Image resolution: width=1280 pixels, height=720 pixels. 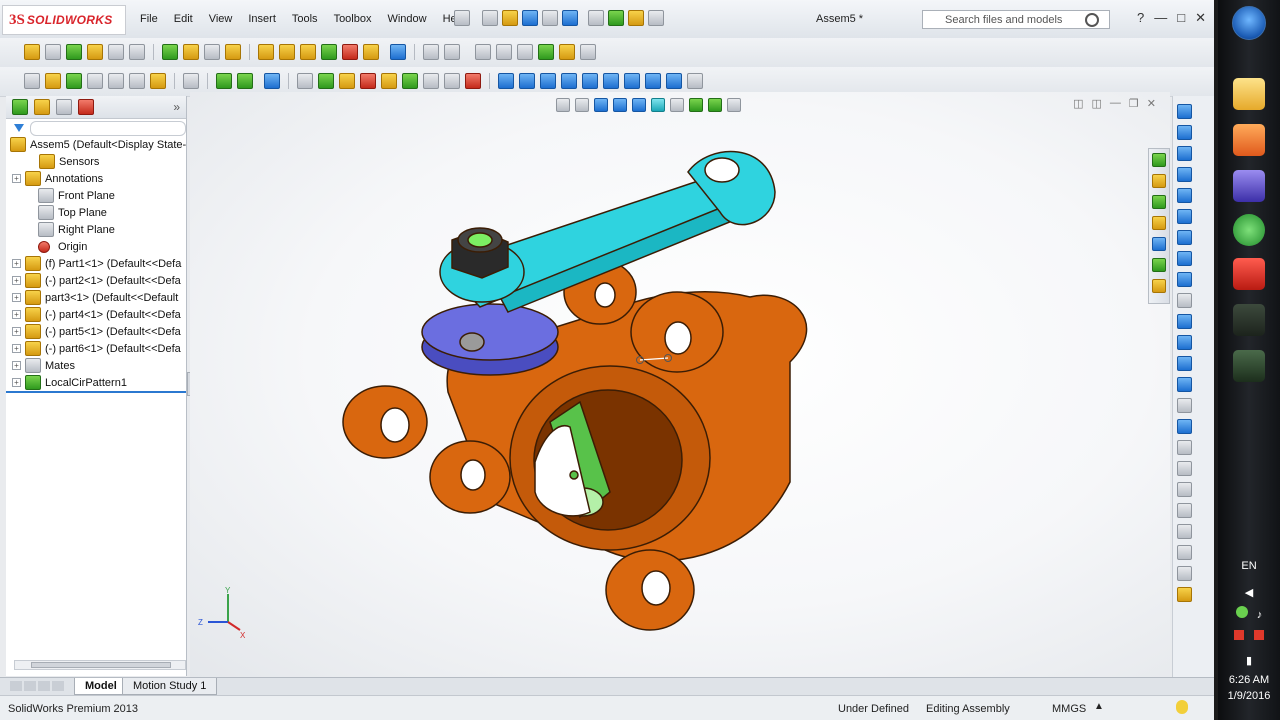 What do you see at coordinates (1159, 202) in the screenshot?
I see `design-library-icon` at bounding box center [1159, 202].